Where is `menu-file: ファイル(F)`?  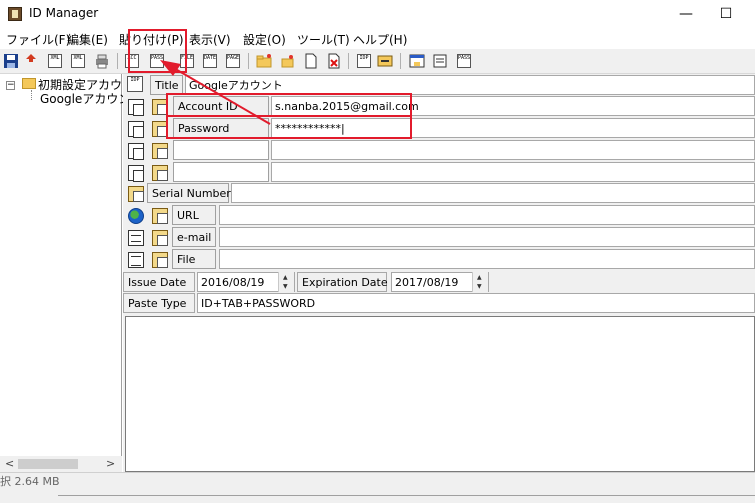 menu-file: ファイル(F) is located at coordinates (38, 39).